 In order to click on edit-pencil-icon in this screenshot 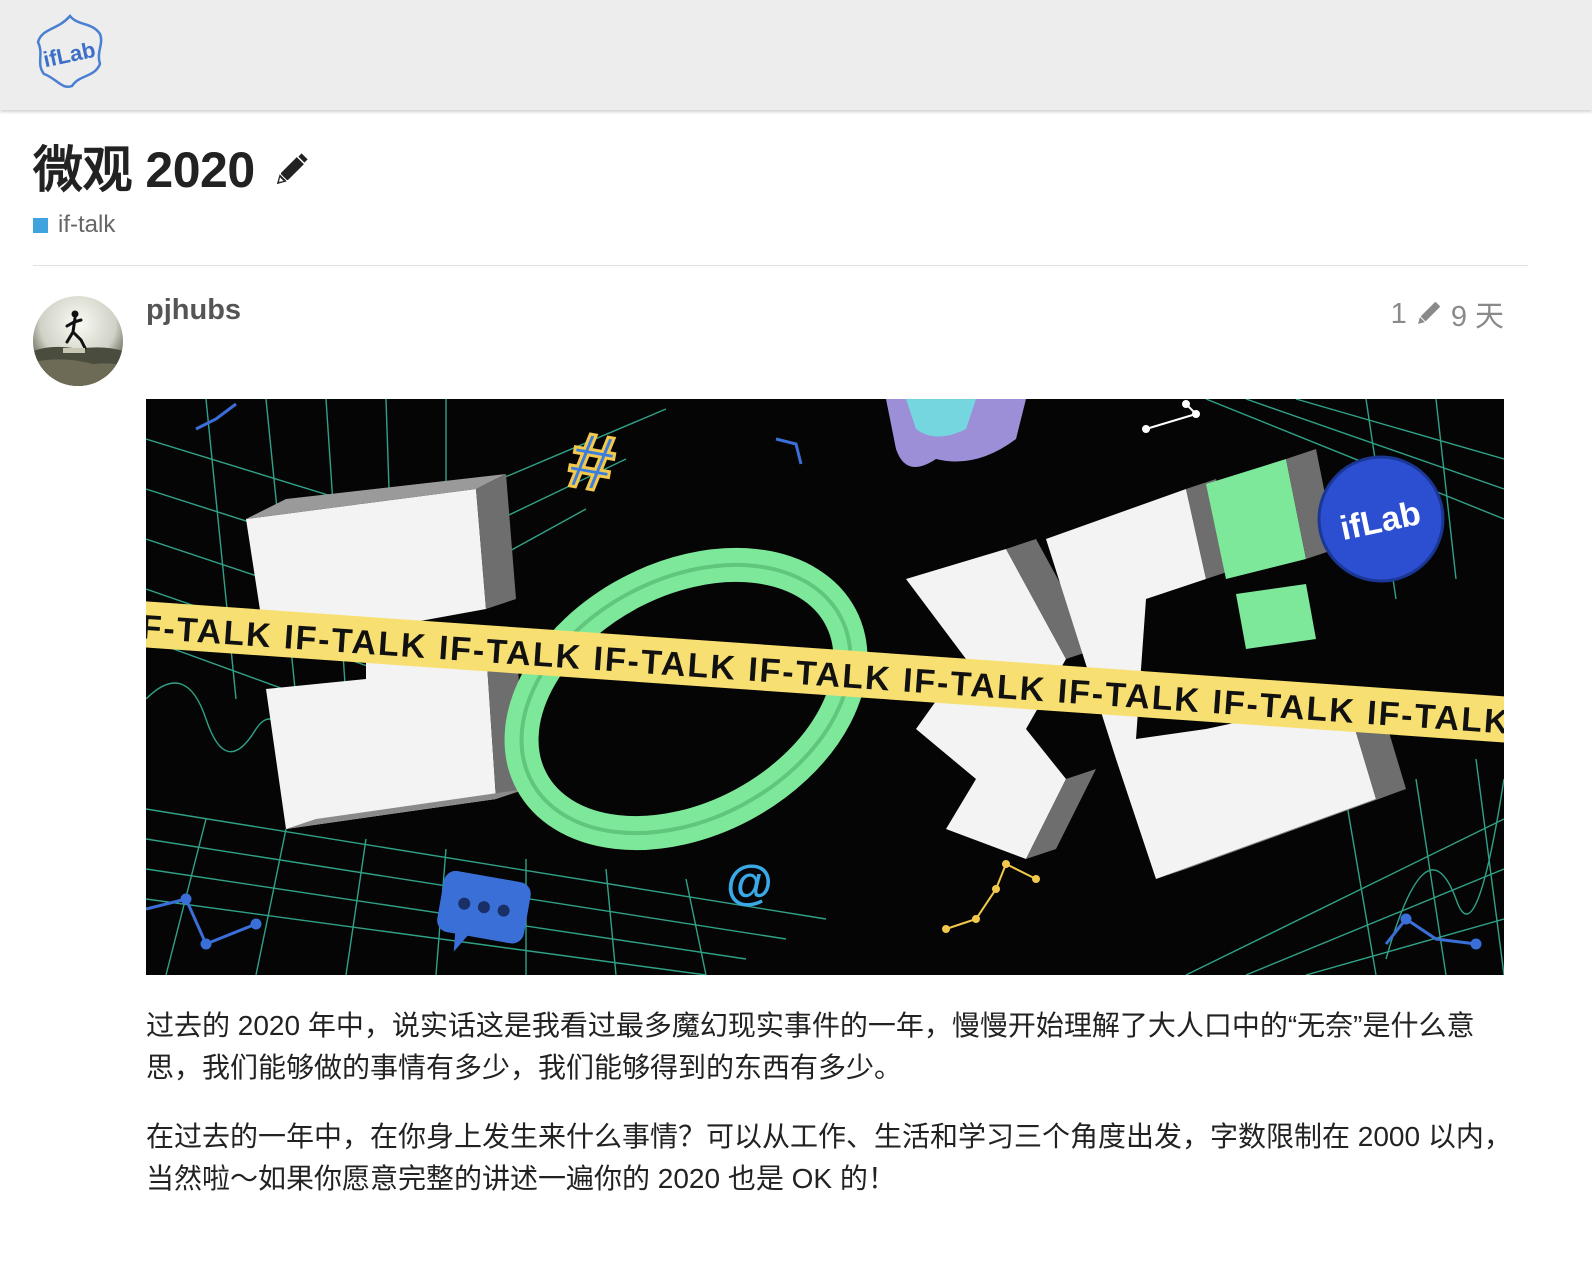, I will do `click(1428, 313)`.